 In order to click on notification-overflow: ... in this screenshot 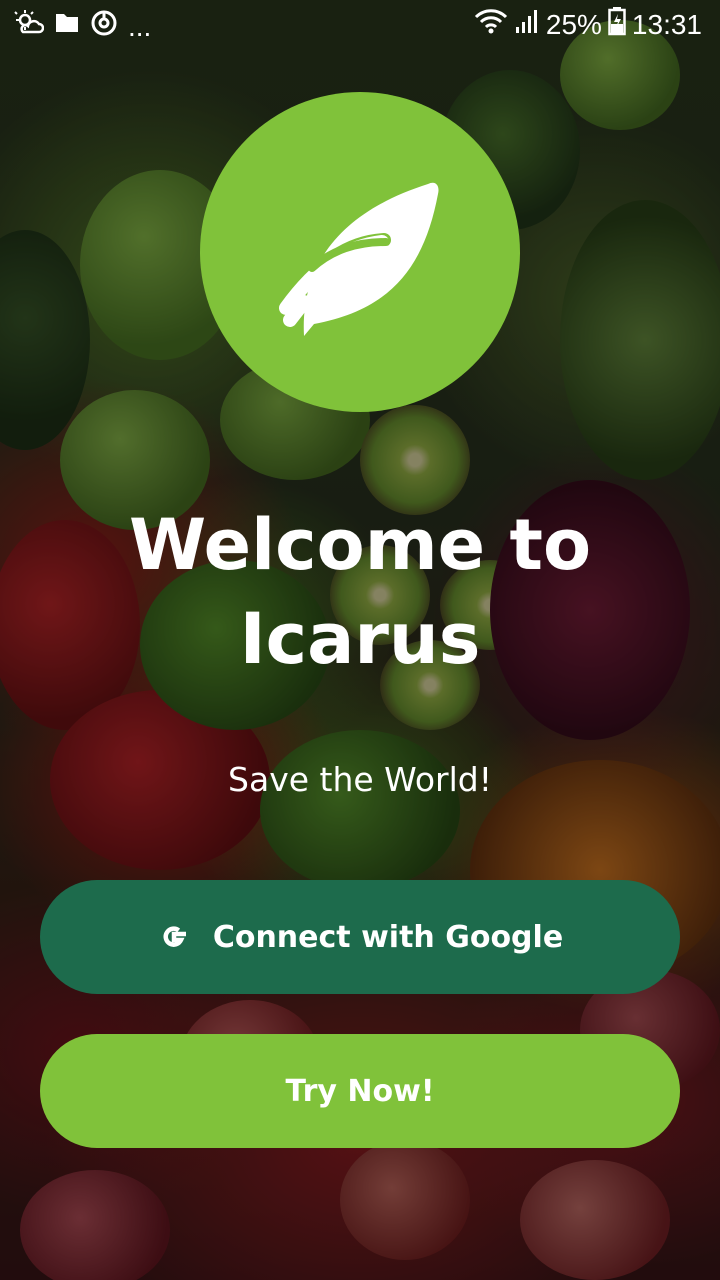, I will do `click(140, 26)`.